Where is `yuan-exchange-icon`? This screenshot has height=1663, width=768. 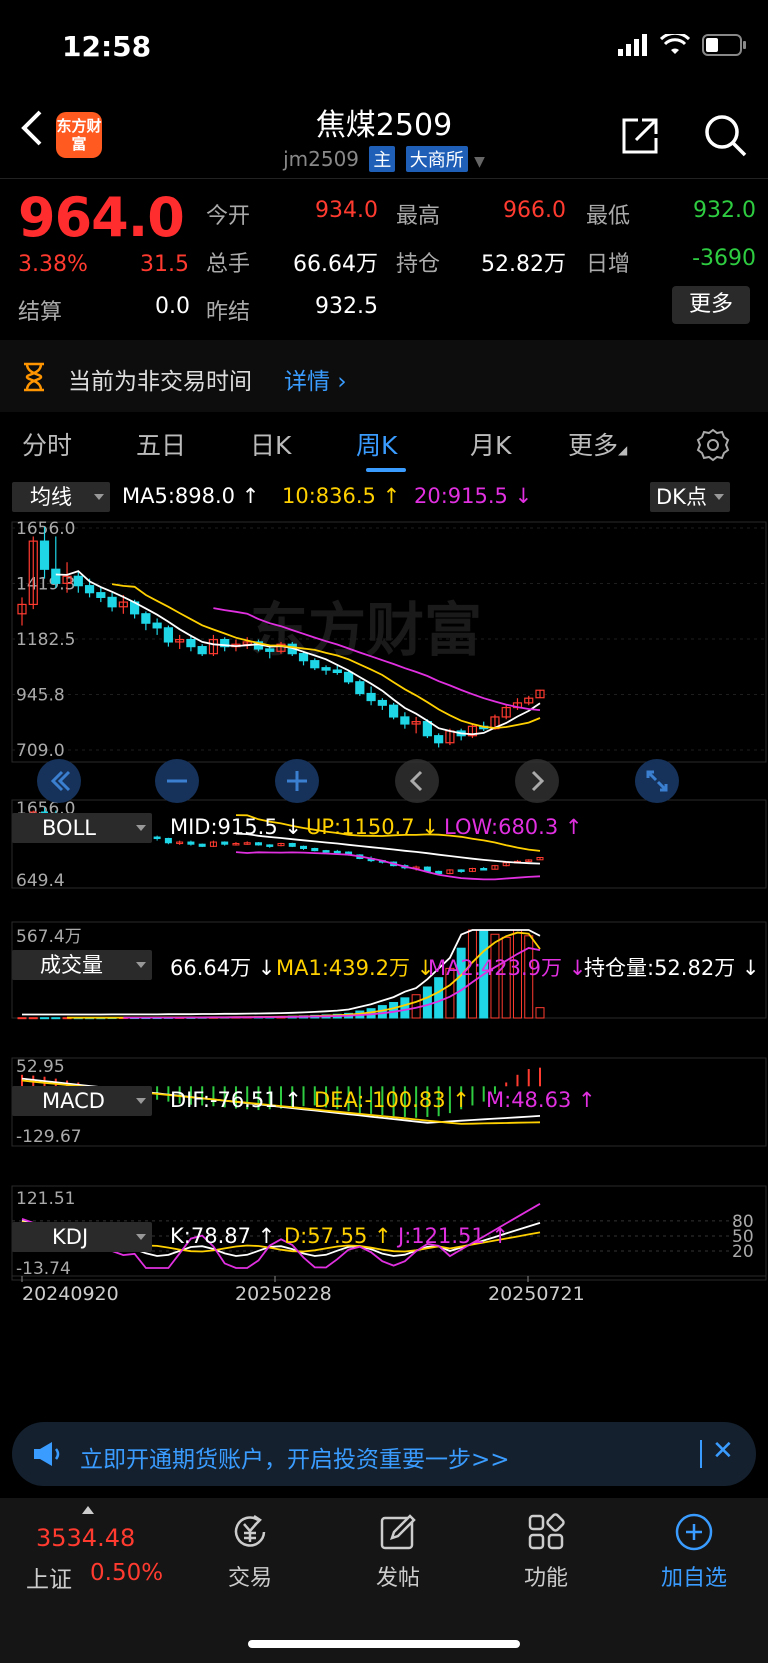 yuan-exchange-icon is located at coordinates (250, 1530).